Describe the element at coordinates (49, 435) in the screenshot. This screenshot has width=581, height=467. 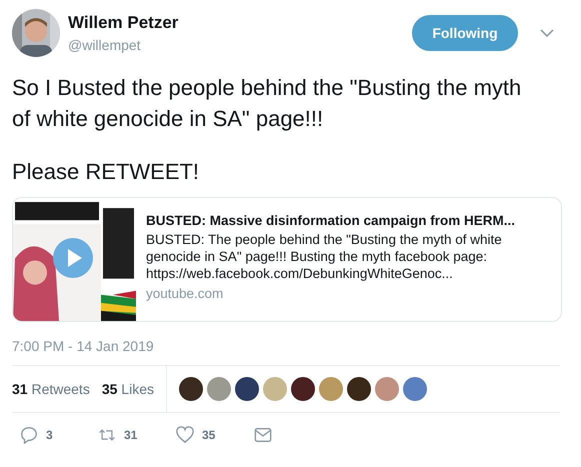
I see `action-count: 3` at that location.